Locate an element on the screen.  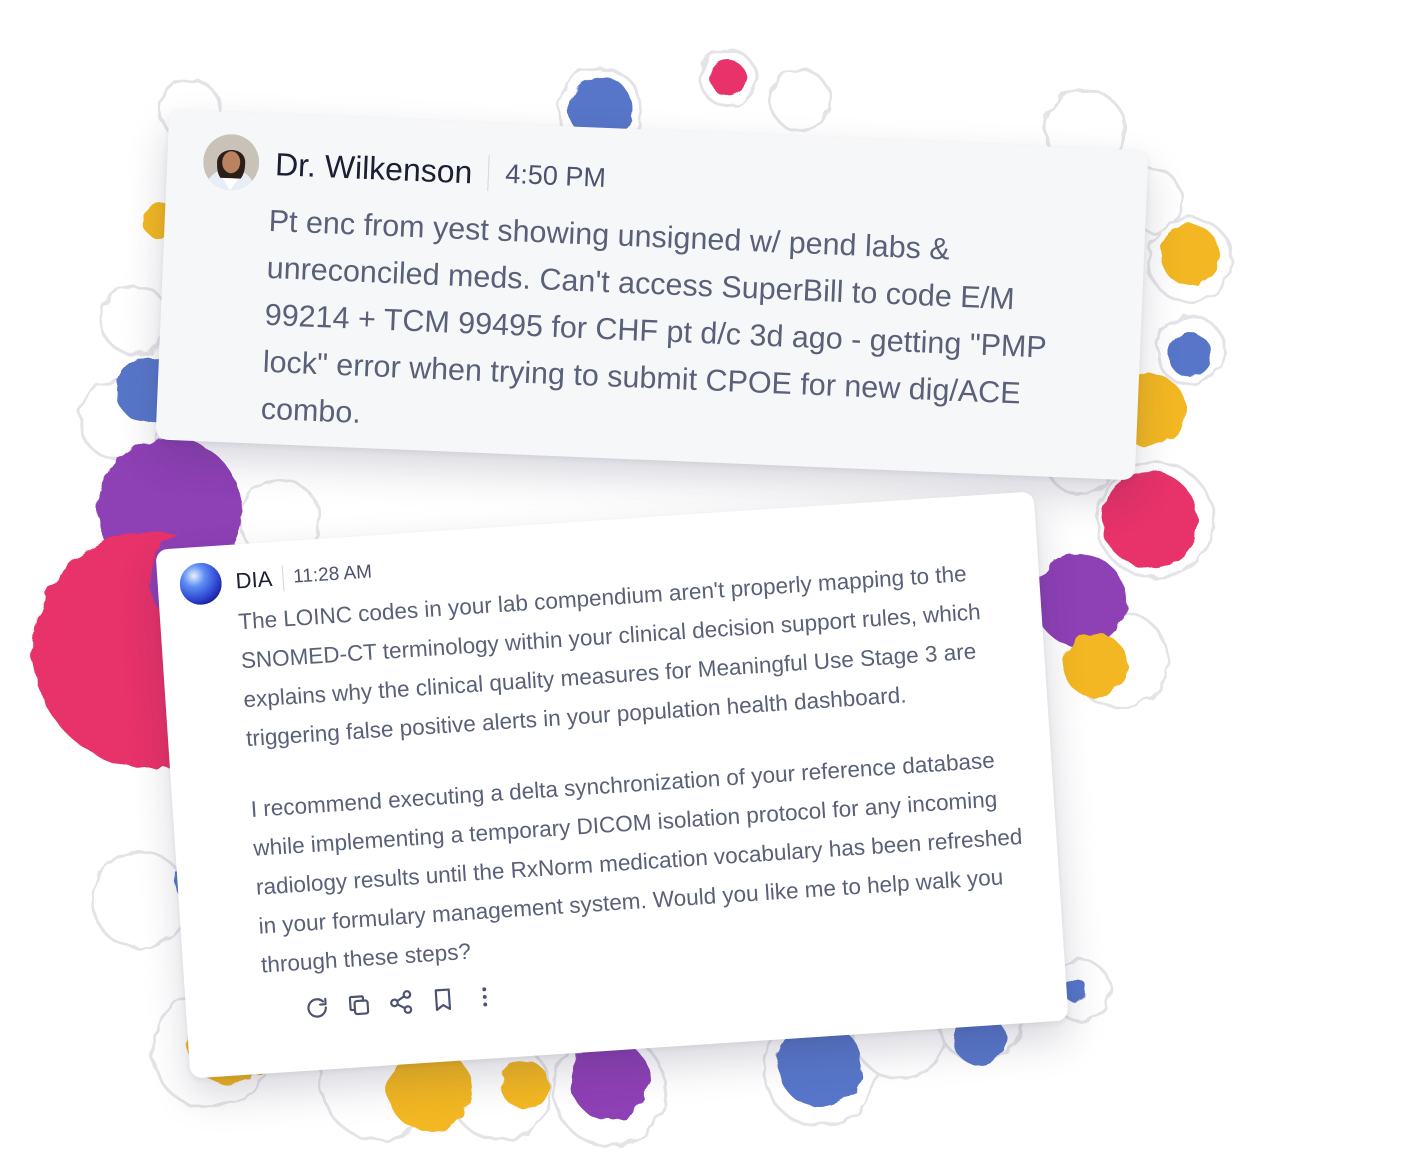
assistant-message-time: 11:28 AM is located at coordinates (332, 574).